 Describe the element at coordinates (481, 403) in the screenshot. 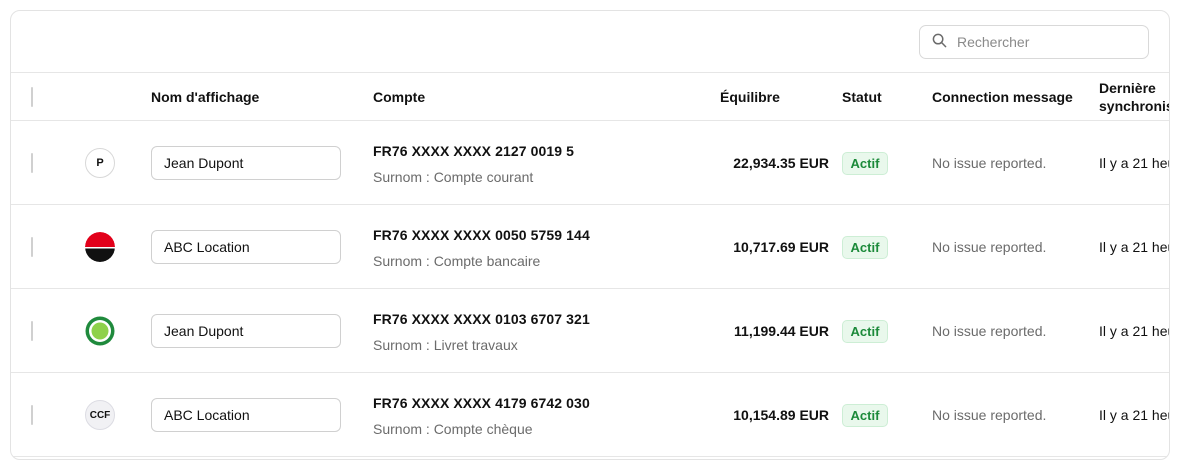

I see `account-iban: FR76 XXXX XXXX 4179 6742 030` at that location.